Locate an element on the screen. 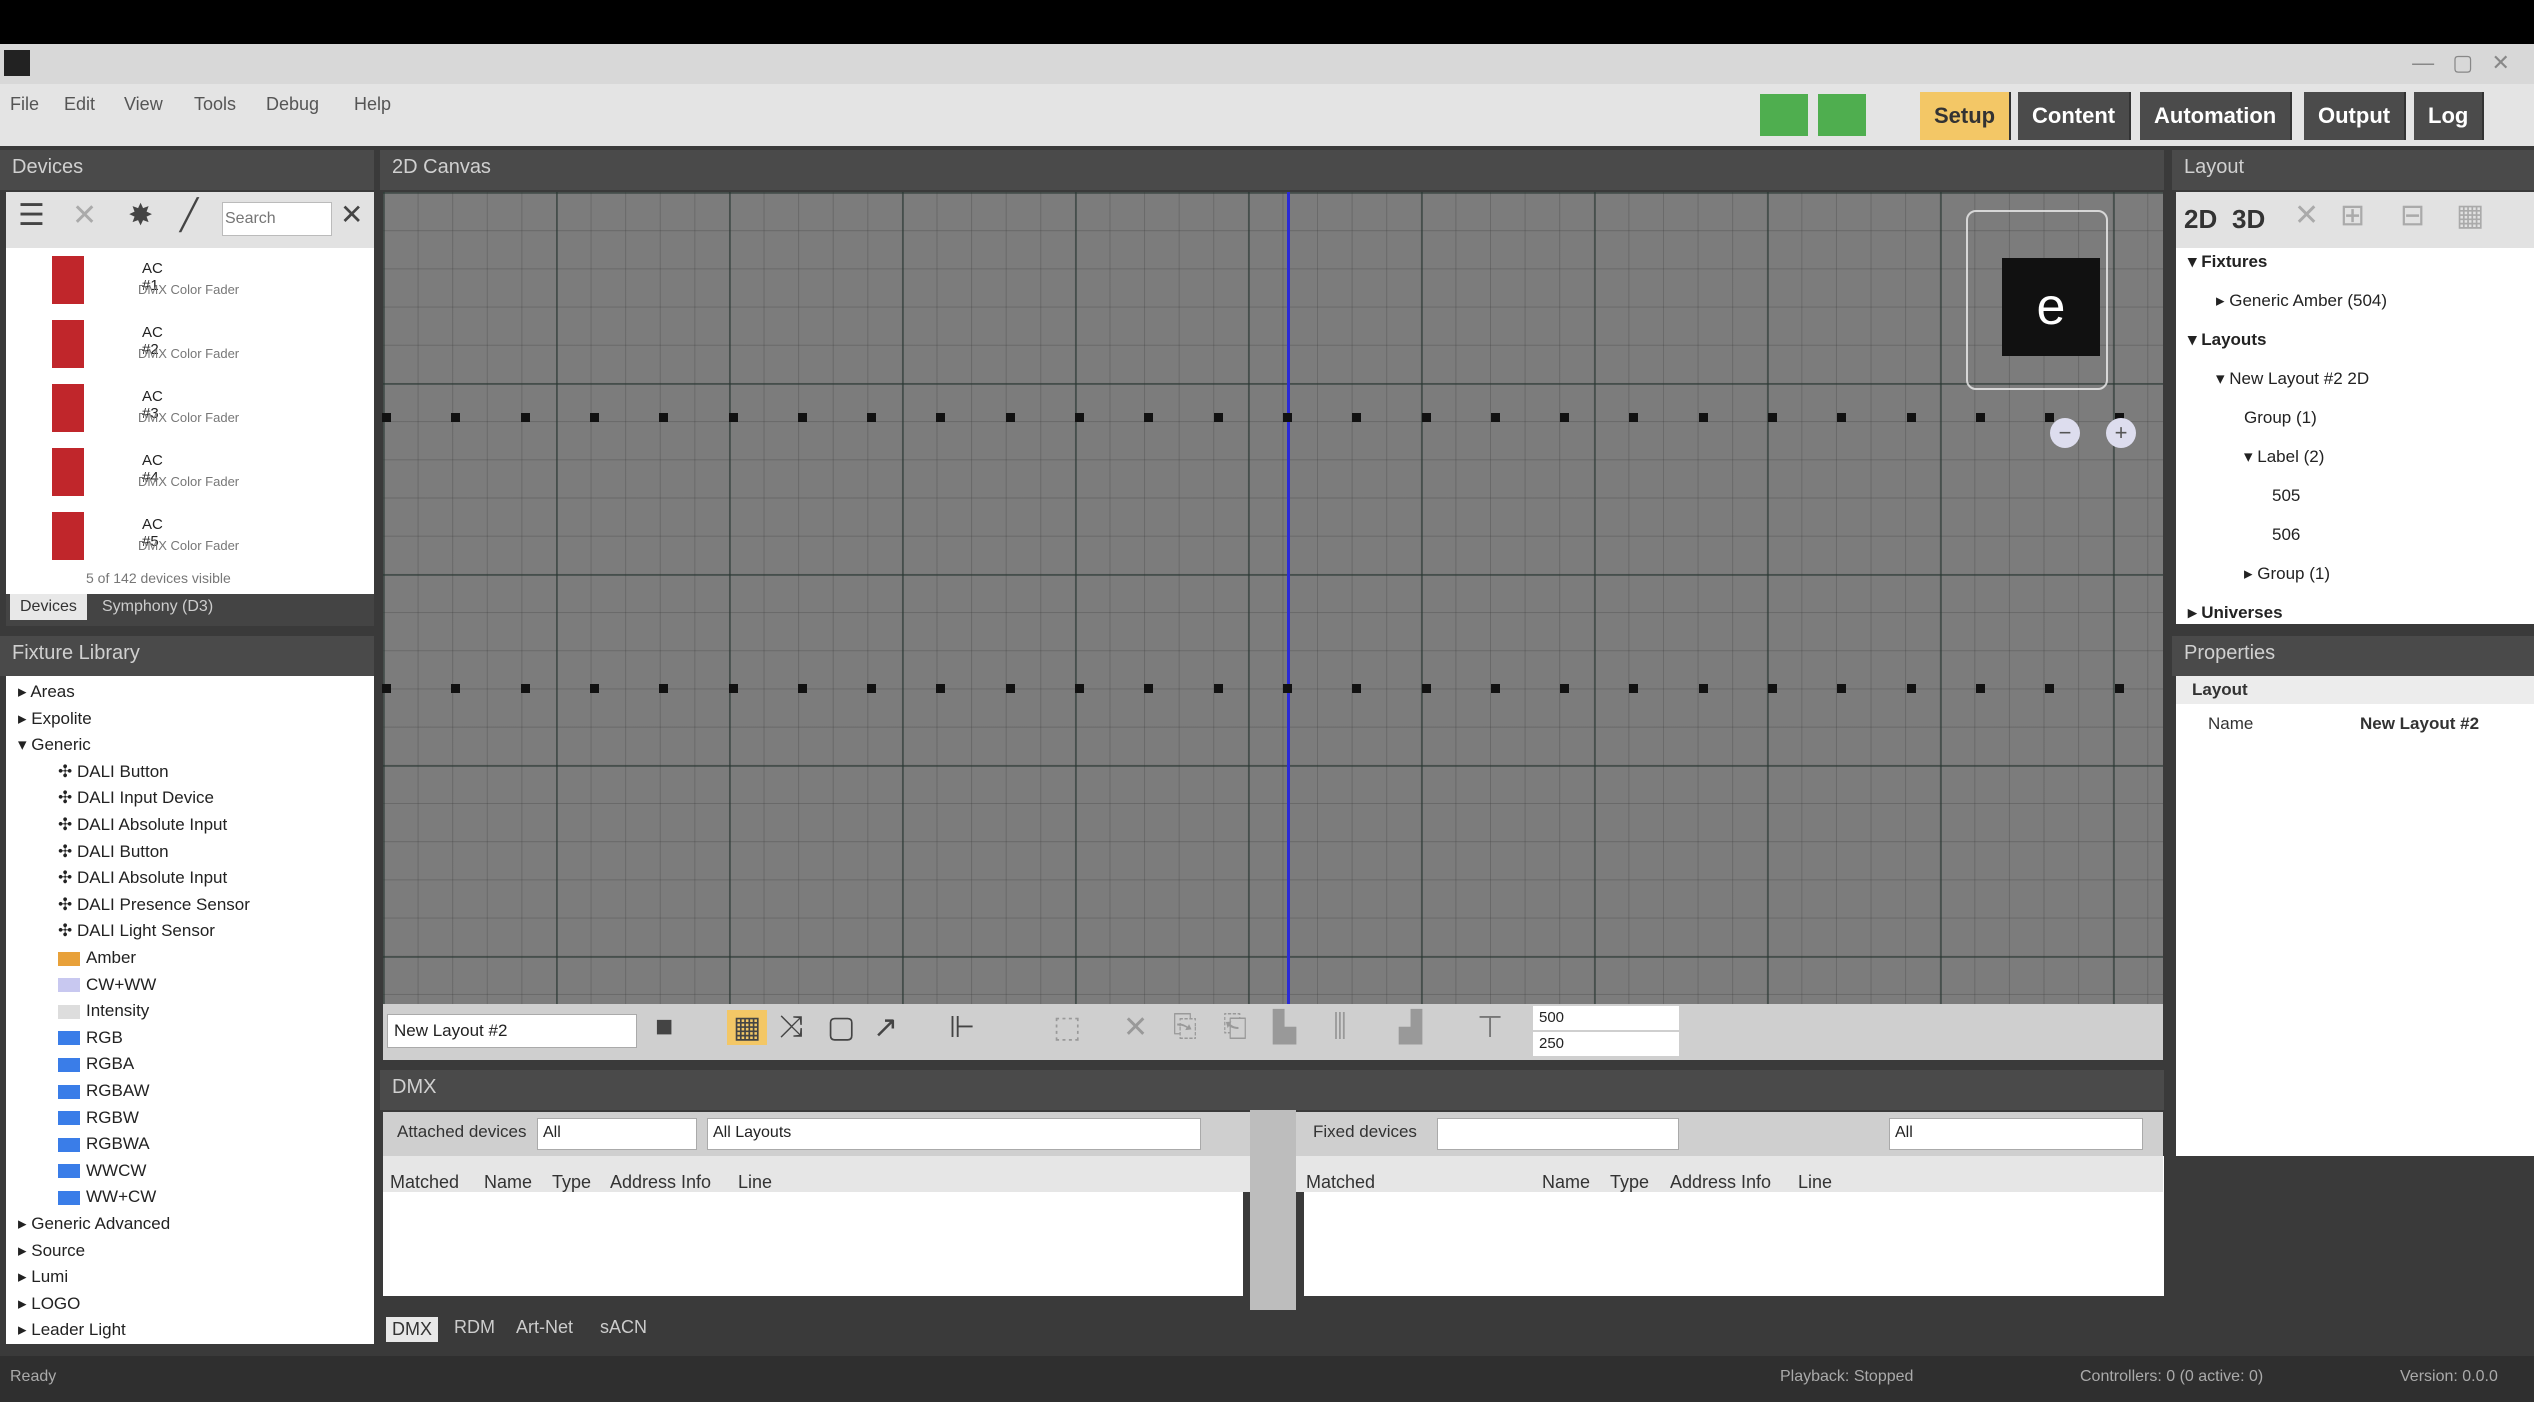  fixture-tree-item: ▸ Generic Advanced is located at coordinates (94, 1224).